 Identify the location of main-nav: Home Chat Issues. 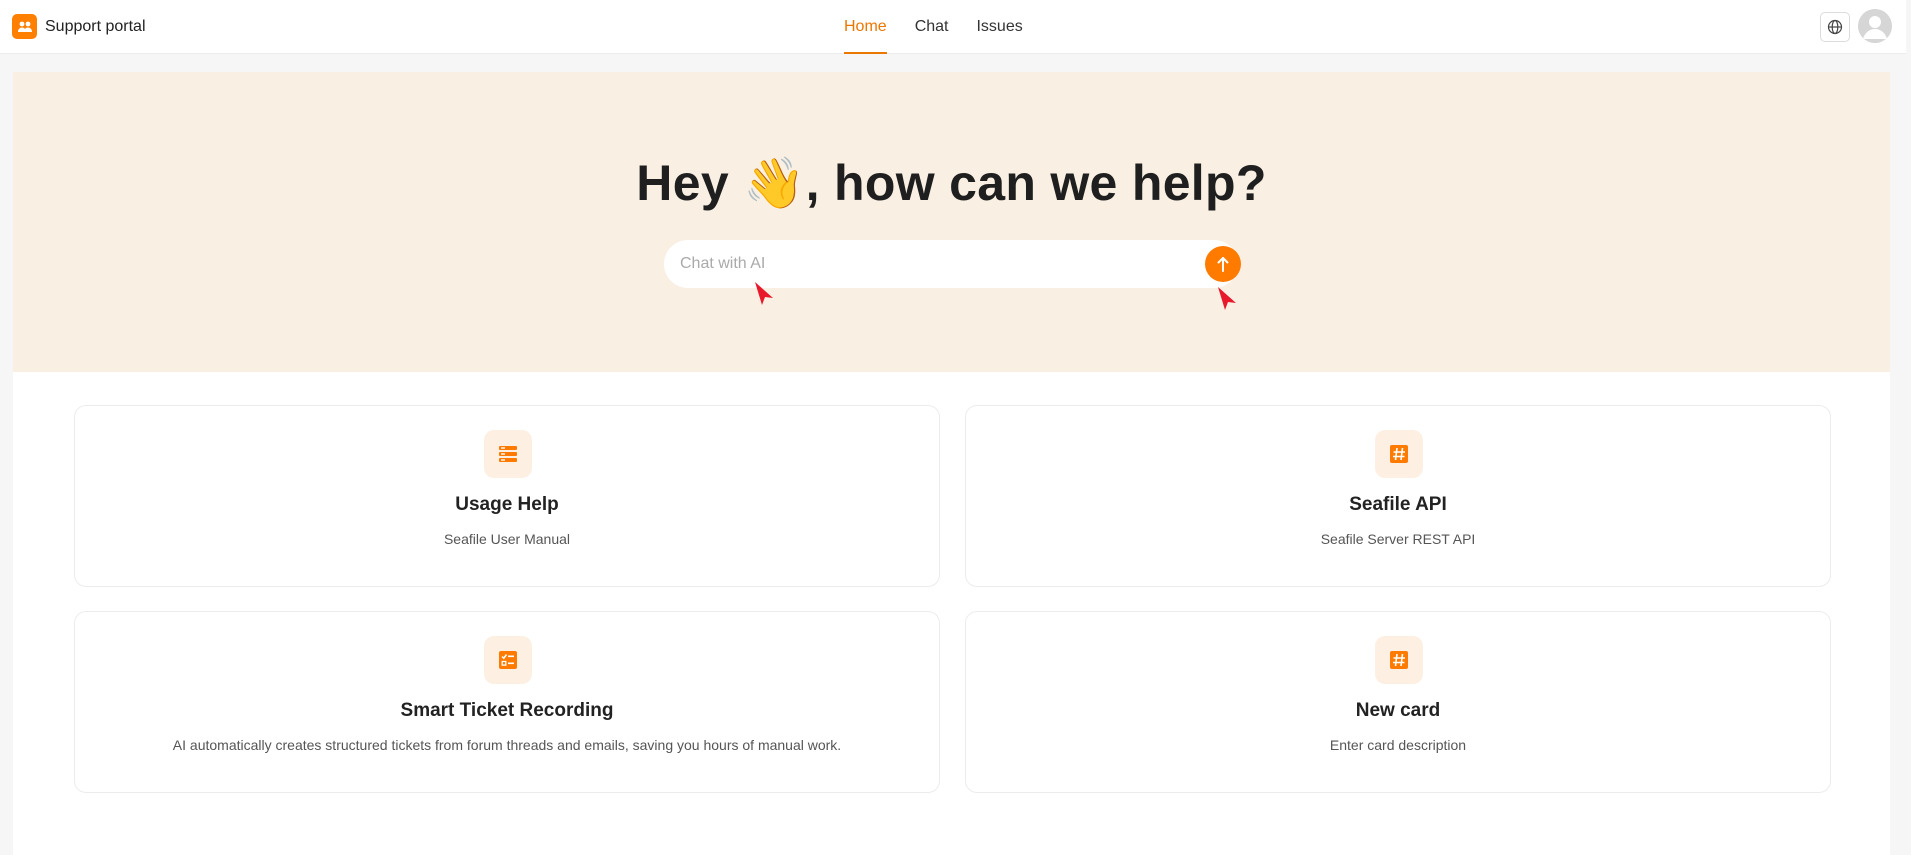
(933, 27).